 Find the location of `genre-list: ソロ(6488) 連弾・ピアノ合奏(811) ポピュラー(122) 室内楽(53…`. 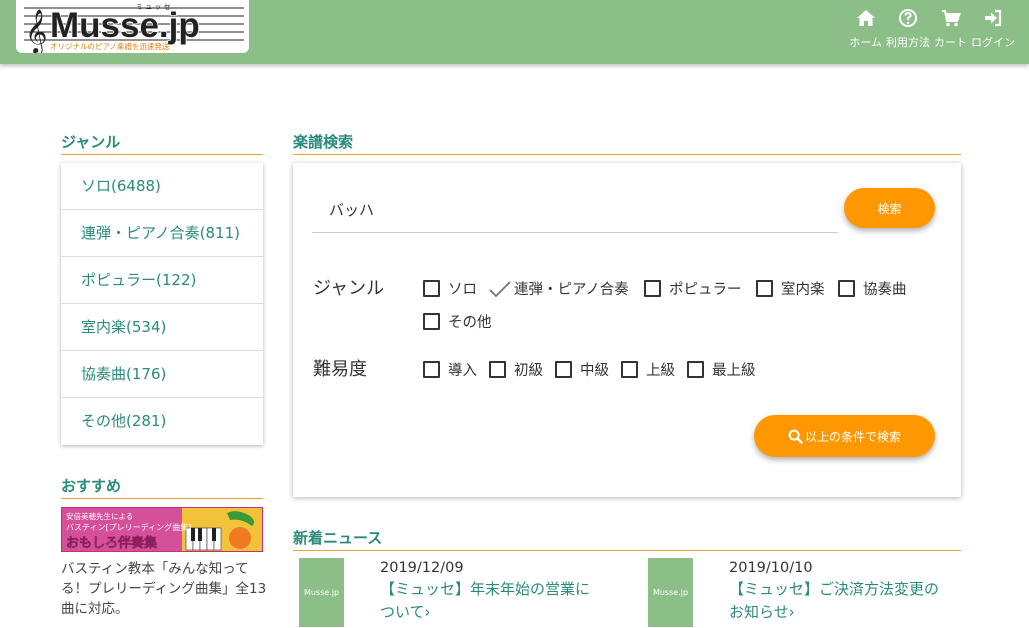

genre-list: ソロ(6488) 連弾・ピアノ合奏(811) ポピュラー(122) 室内楽(53… is located at coordinates (162, 304).